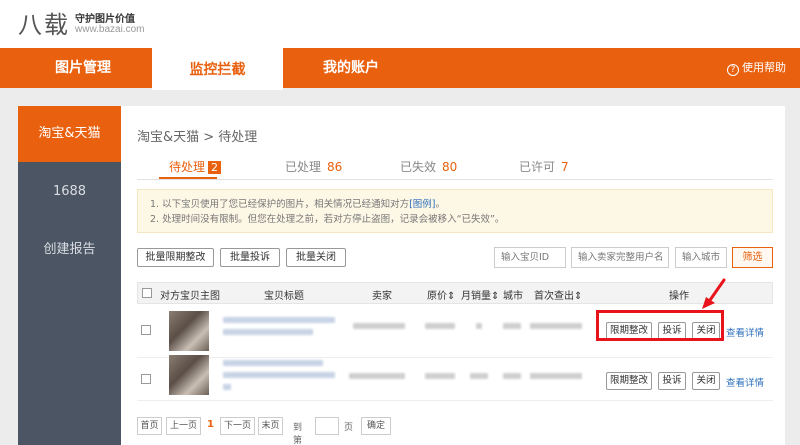 This screenshot has height=445, width=800. I want to click on help-icon: ?, so click(733, 70).